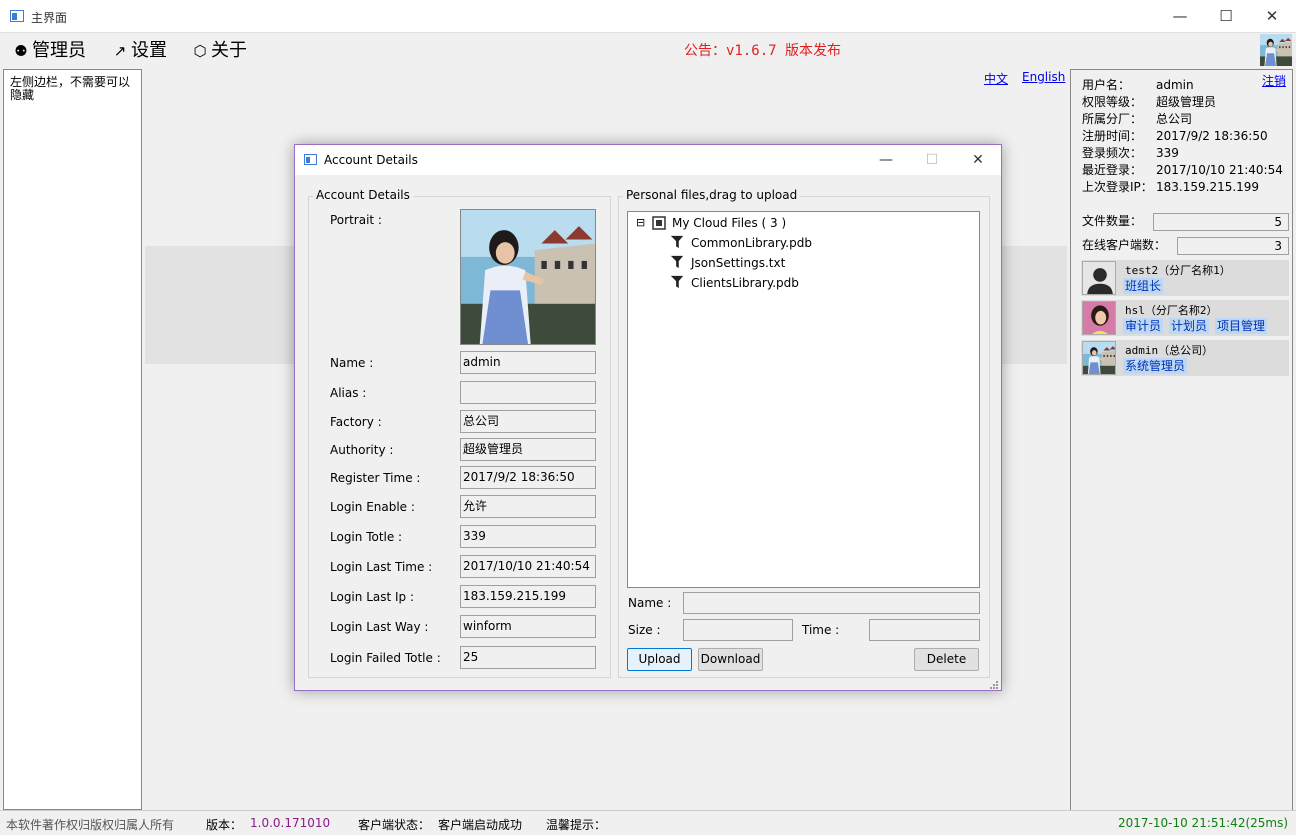 The height and width of the screenshot is (835, 1296). What do you see at coordinates (385, 658) in the screenshot?
I see `field-label: Login Failed Totle :` at bounding box center [385, 658].